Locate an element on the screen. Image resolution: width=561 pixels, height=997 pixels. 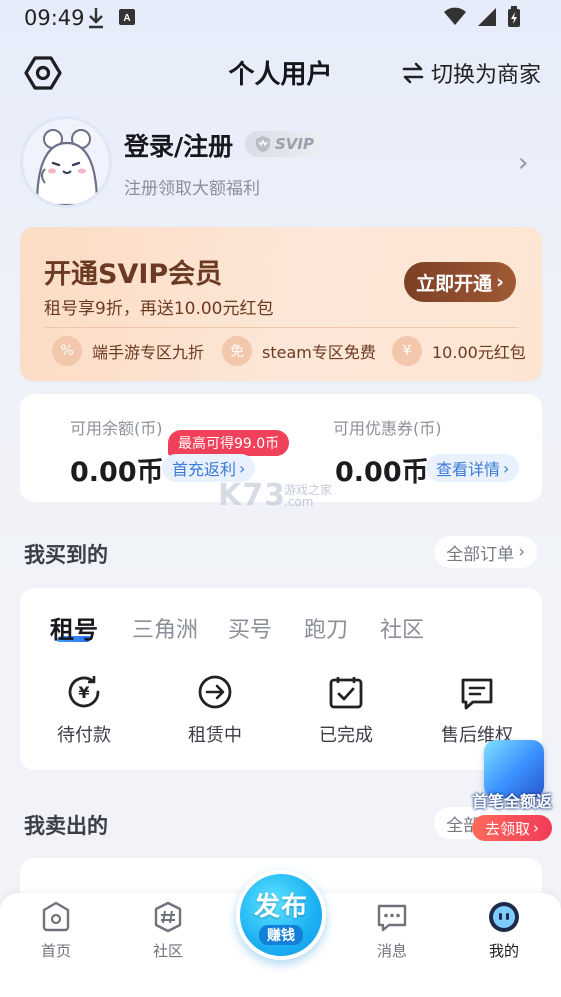
open-svip-label: 立即开通 is located at coordinates (454, 283).